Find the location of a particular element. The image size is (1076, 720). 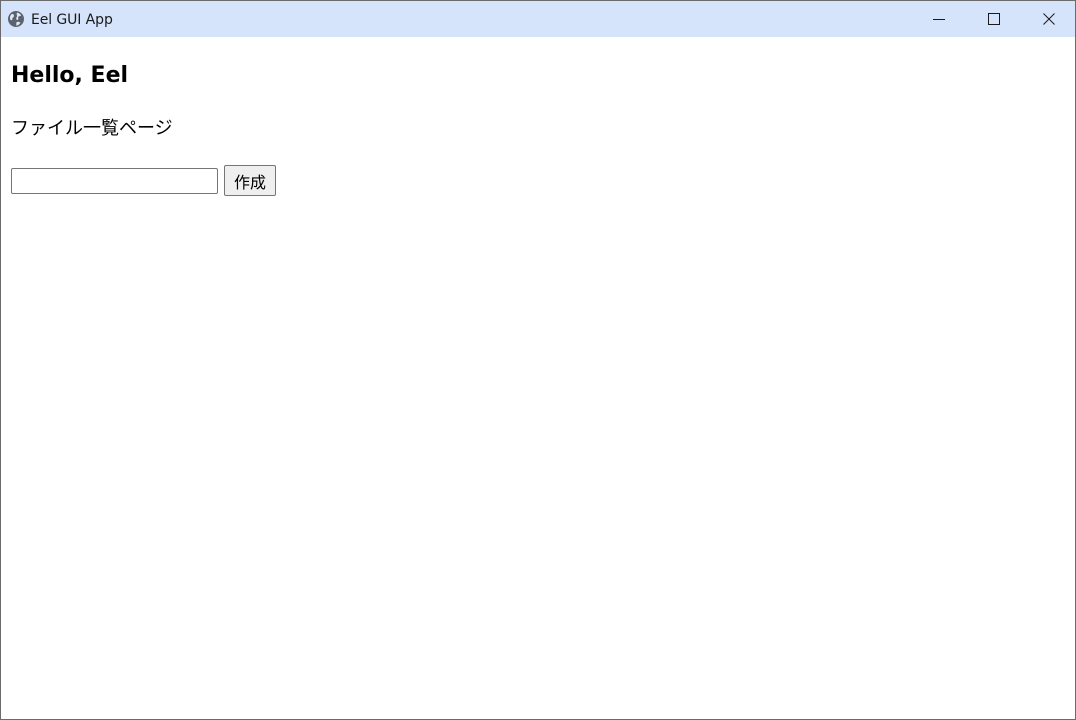

minimize-icon is located at coordinates (938, 19).